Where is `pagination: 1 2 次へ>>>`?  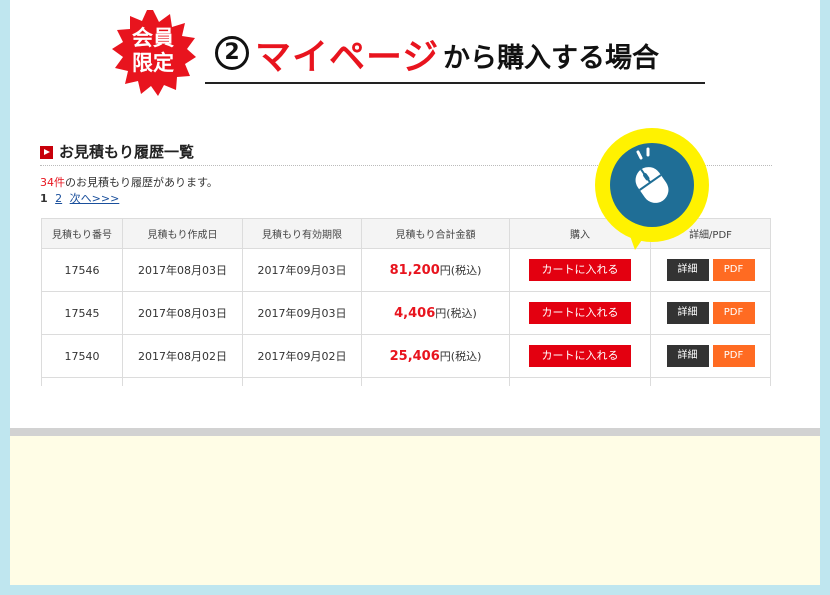 pagination: 1 2 次へ>>> is located at coordinates (81, 198).